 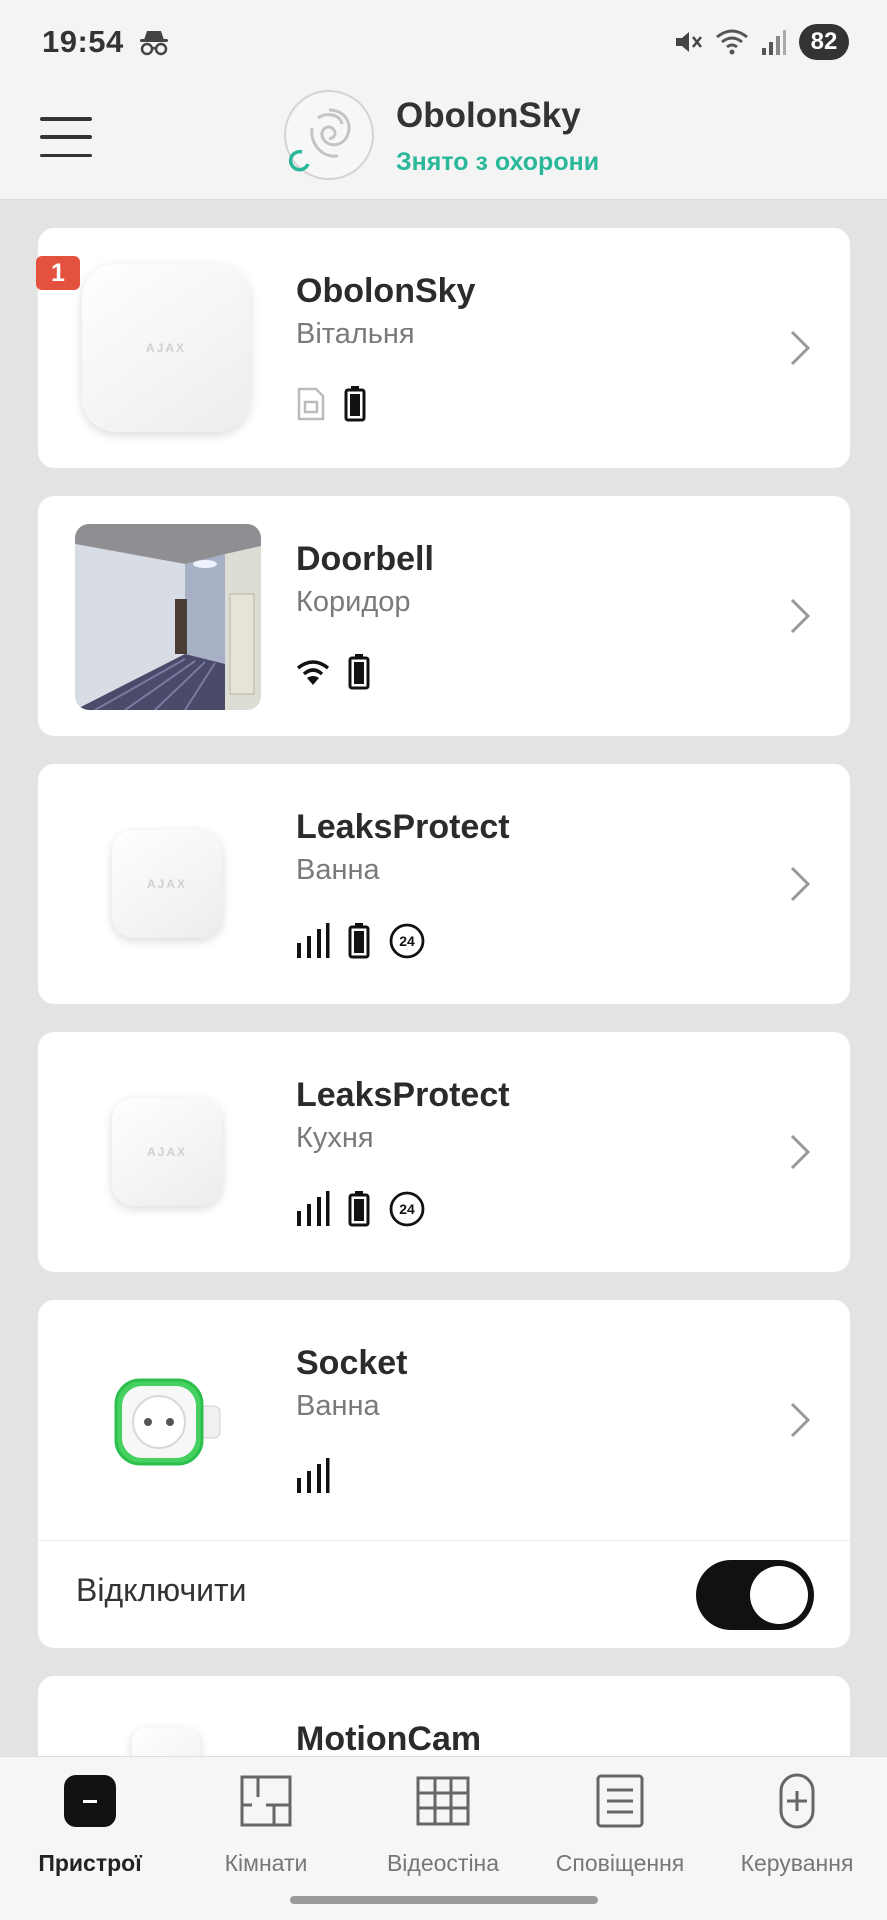 What do you see at coordinates (311, 404) in the screenshot?
I see `sim-card-icon` at bounding box center [311, 404].